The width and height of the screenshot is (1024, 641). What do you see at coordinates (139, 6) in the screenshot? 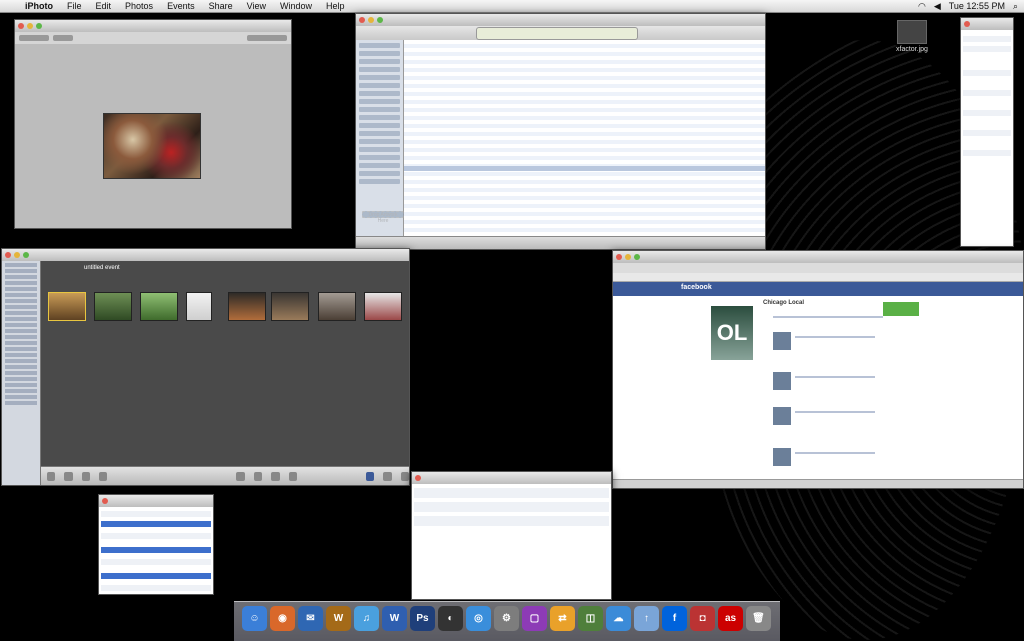
I see `menu-photos: Photos` at bounding box center [139, 6].